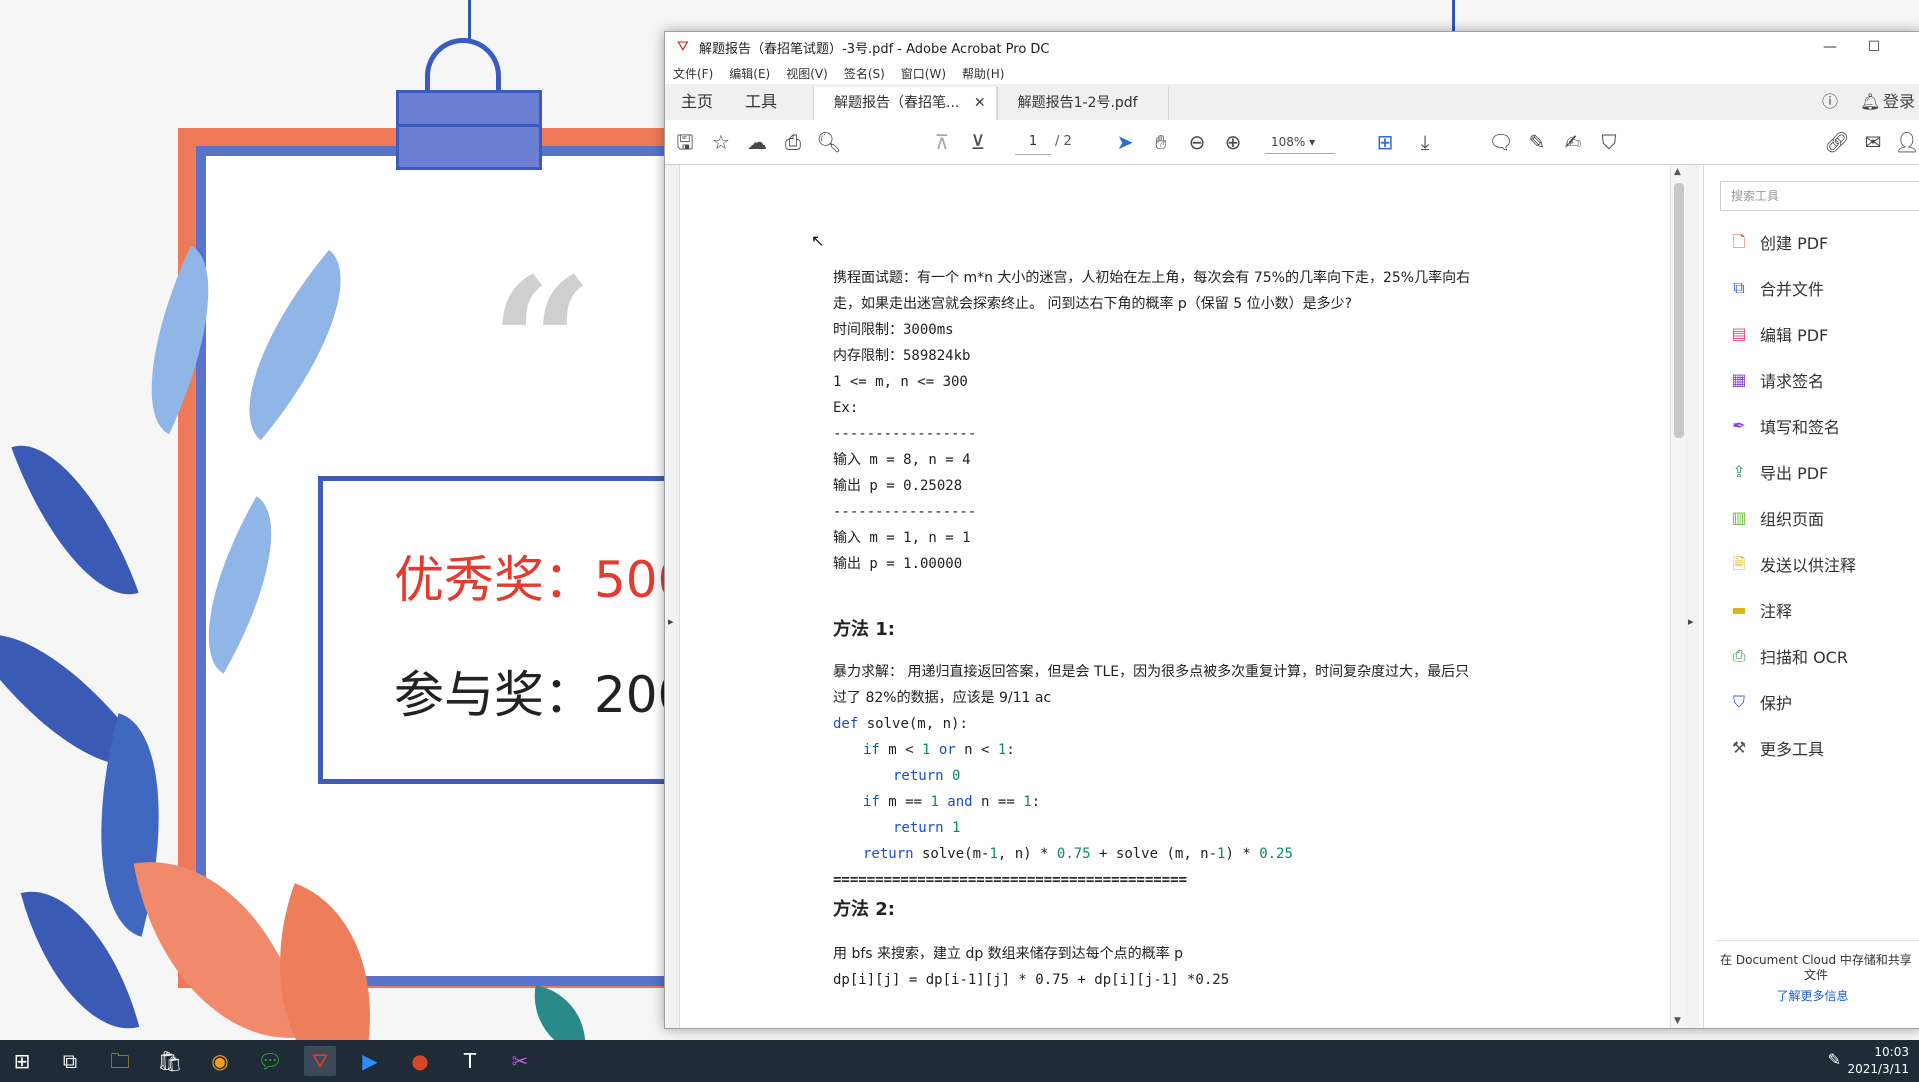 The width and height of the screenshot is (1919, 1082). Describe the element at coordinates (1792, 564) in the screenshot. I see `tool-send-comments: 🗎 发送以供注释` at that location.